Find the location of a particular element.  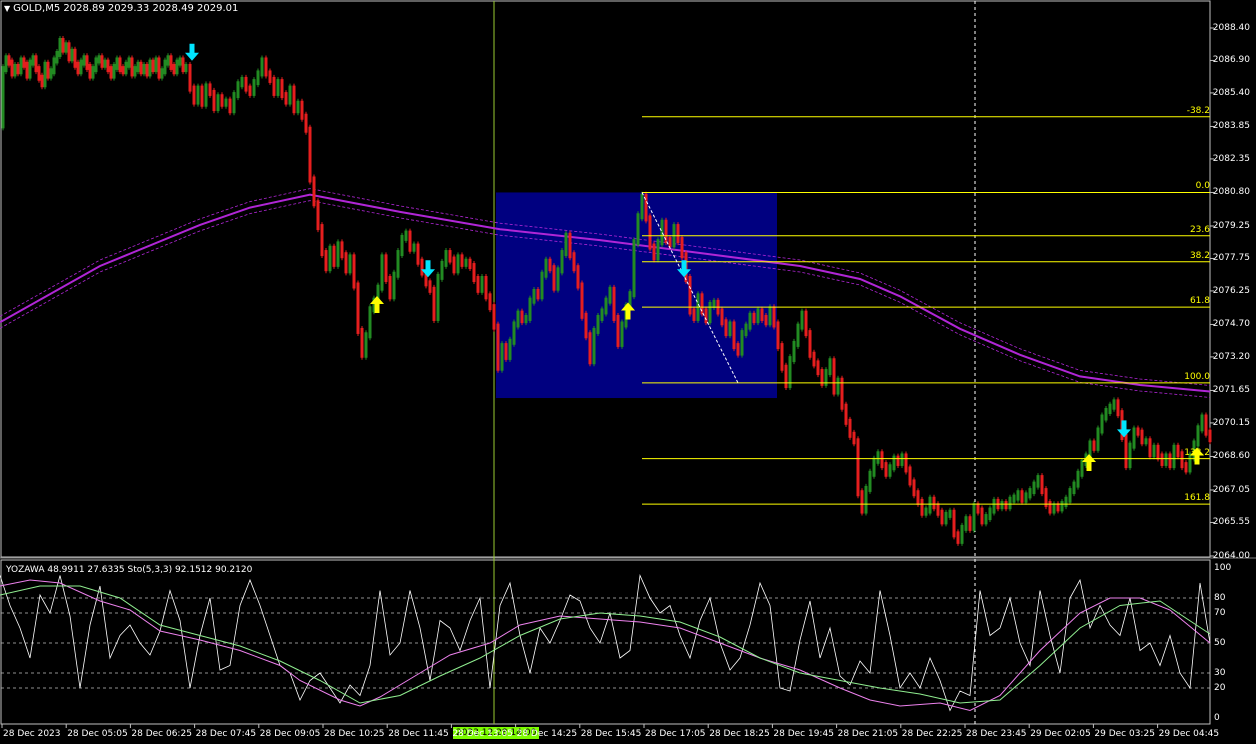

indicator-axis-label: 50 is located at coordinates (1220, 643).